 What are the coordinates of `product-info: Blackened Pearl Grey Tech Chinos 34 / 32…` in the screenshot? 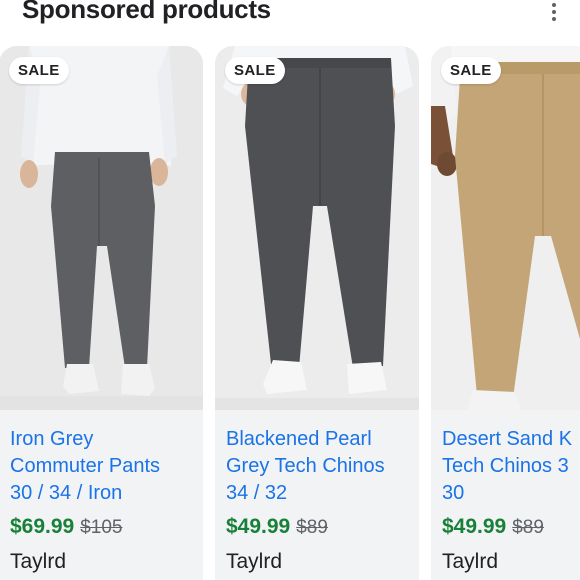 It's located at (317, 495).